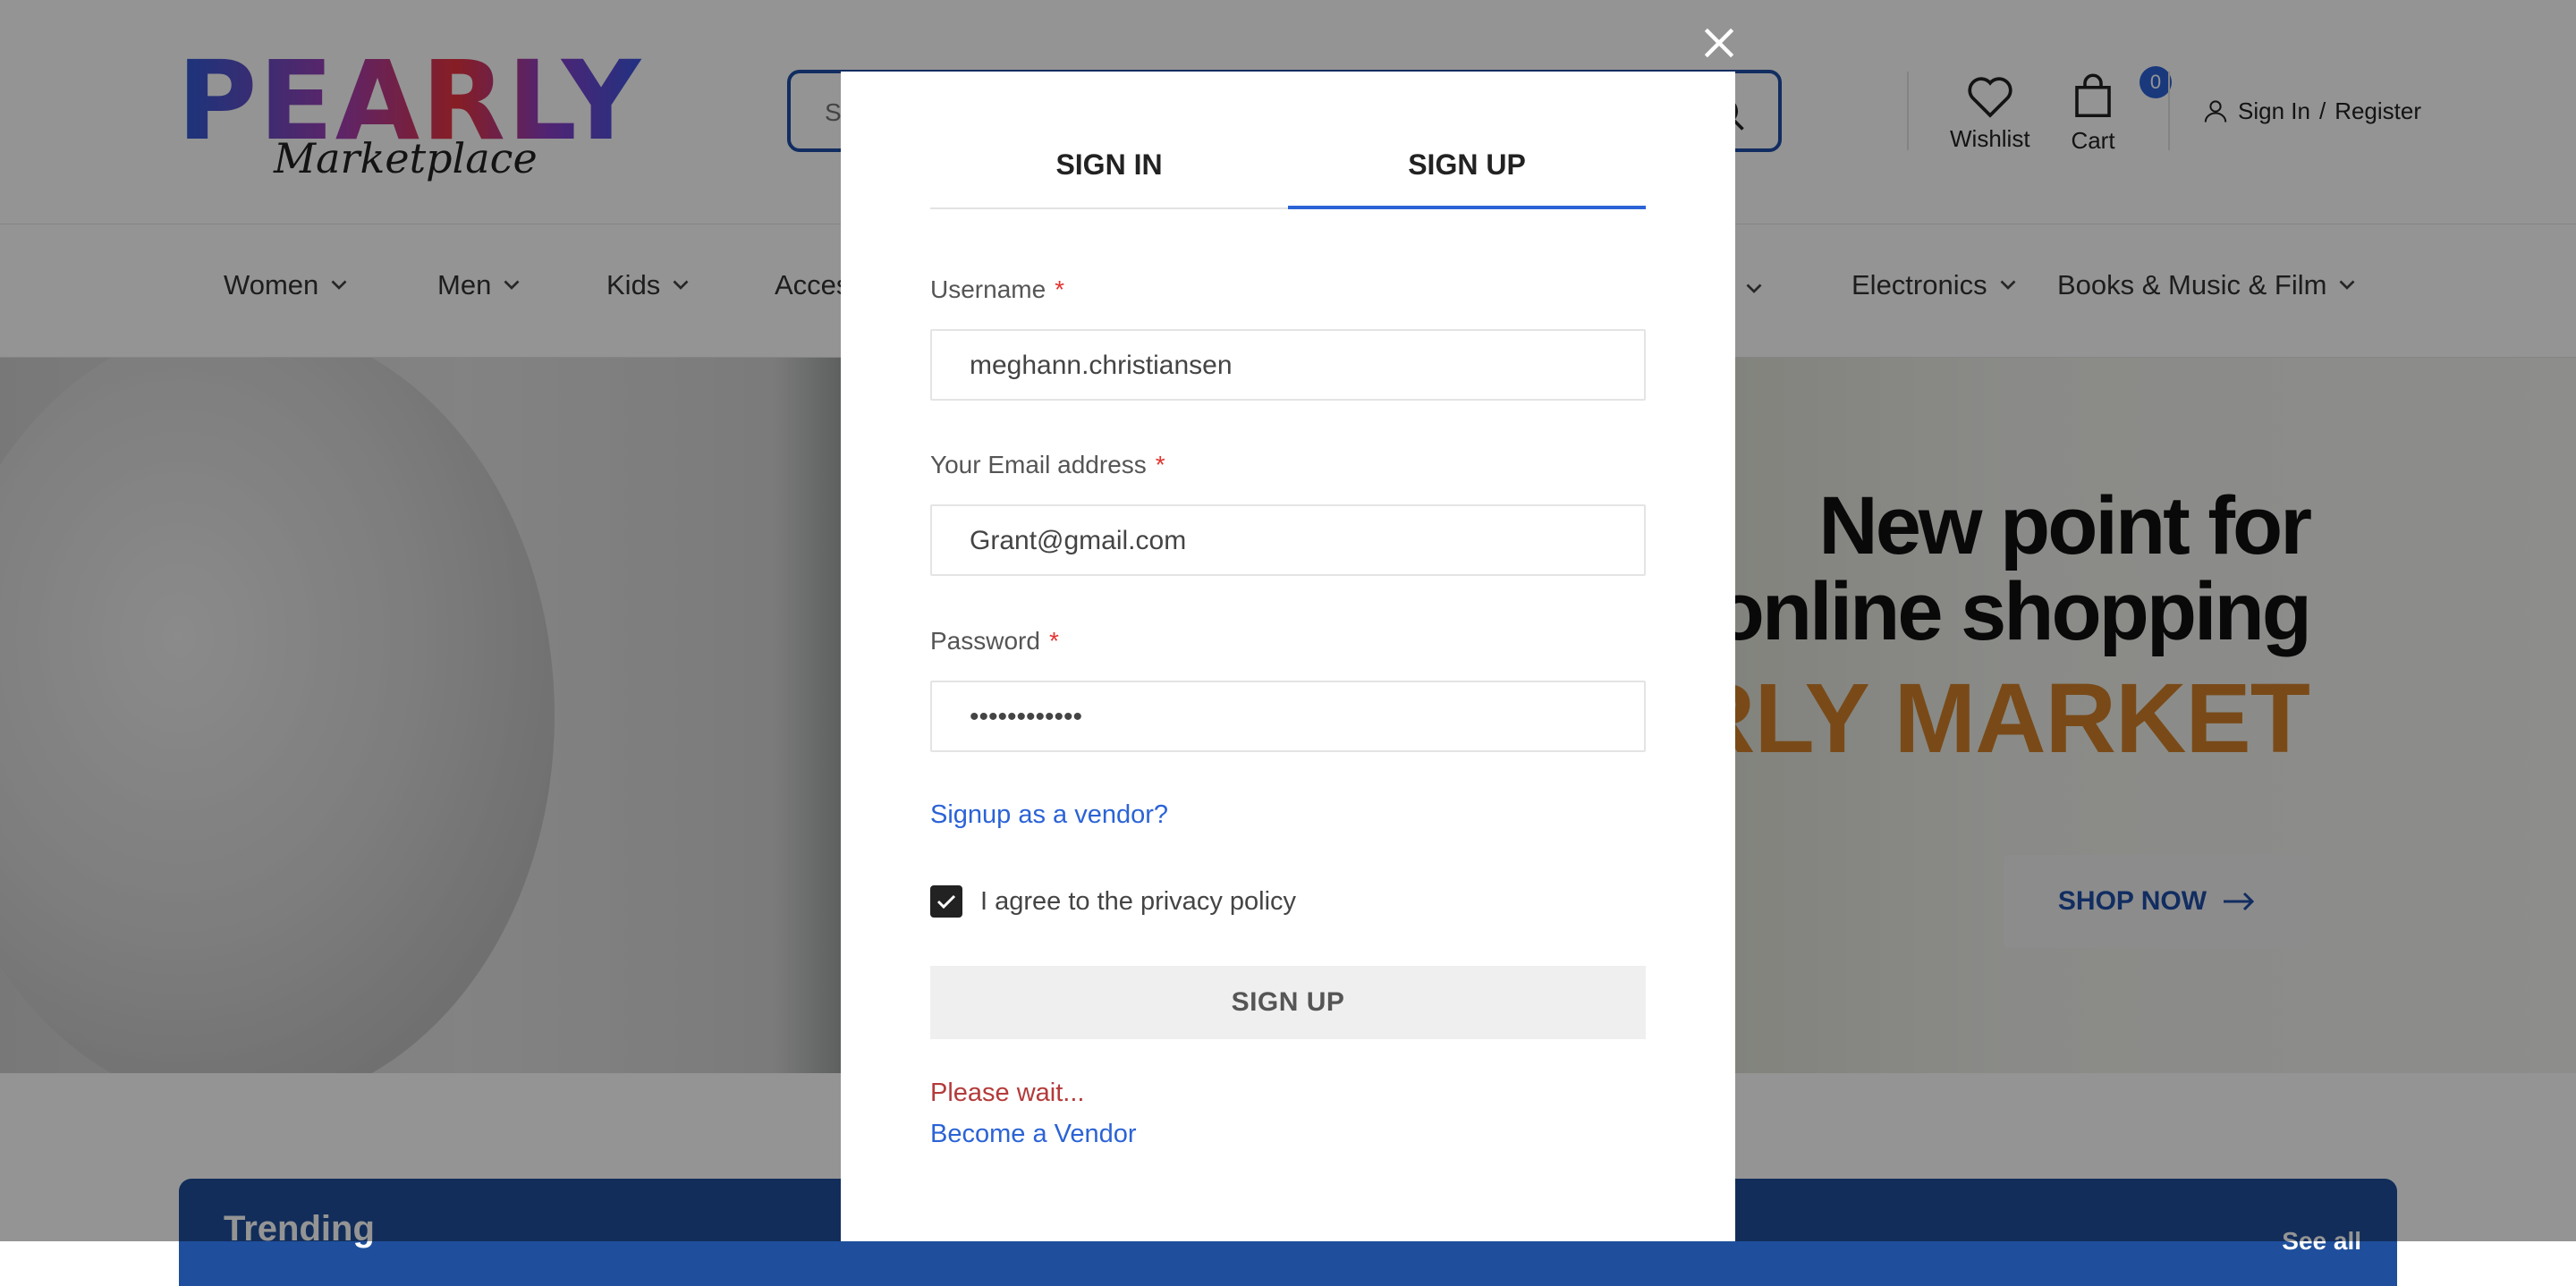  Describe the element at coordinates (1038, 464) in the screenshot. I see `email-label-text: Your Email address` at that location.